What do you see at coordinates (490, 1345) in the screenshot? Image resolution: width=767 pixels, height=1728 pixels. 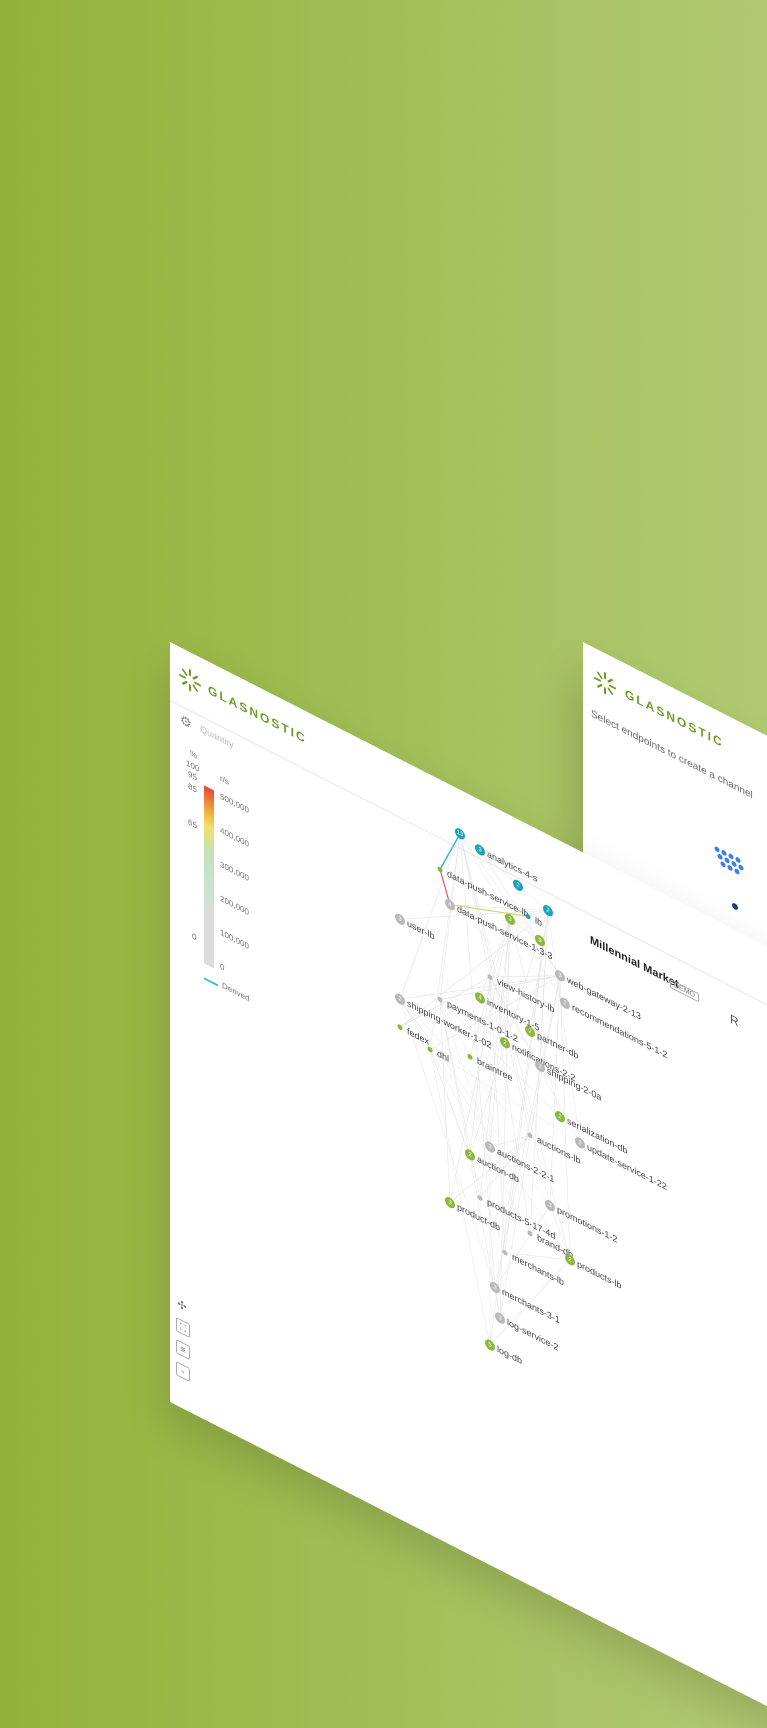 I see `node-count: 5` at bounding box center [490, 1345].